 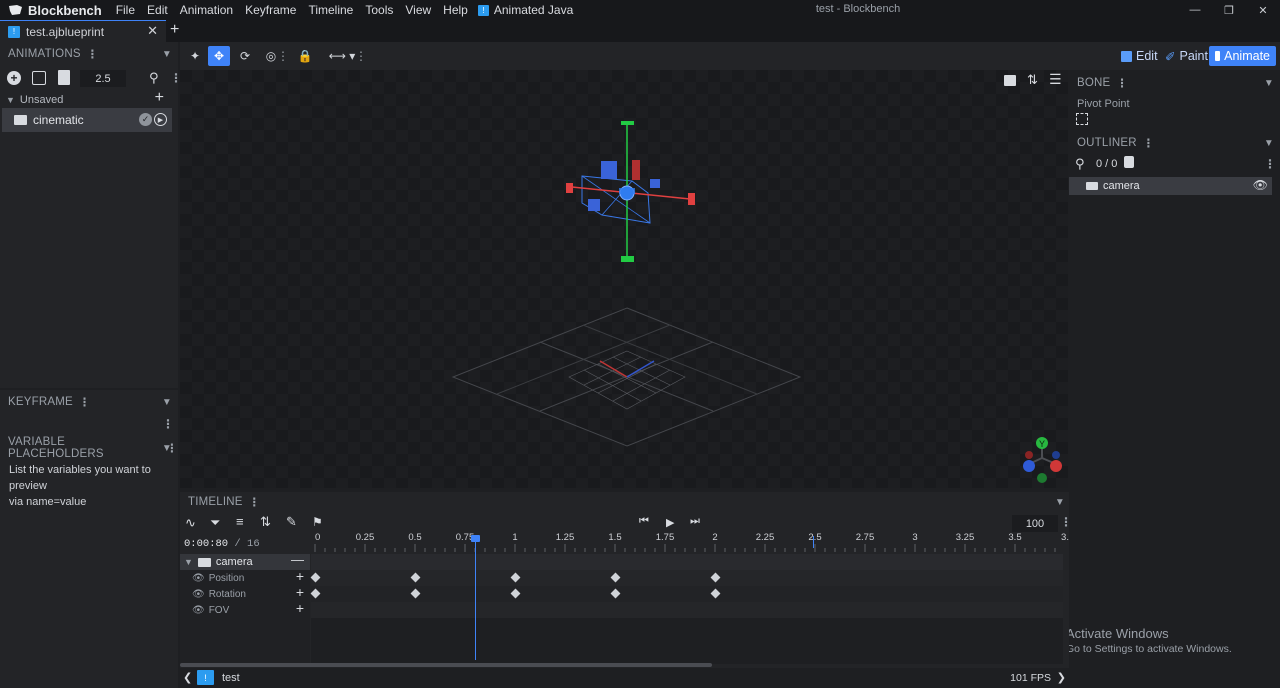 What do you see at coordinates (1263, 10) in the screenshot?
I see `close-window-icon: ✕` at bounding box center [1263, 10].